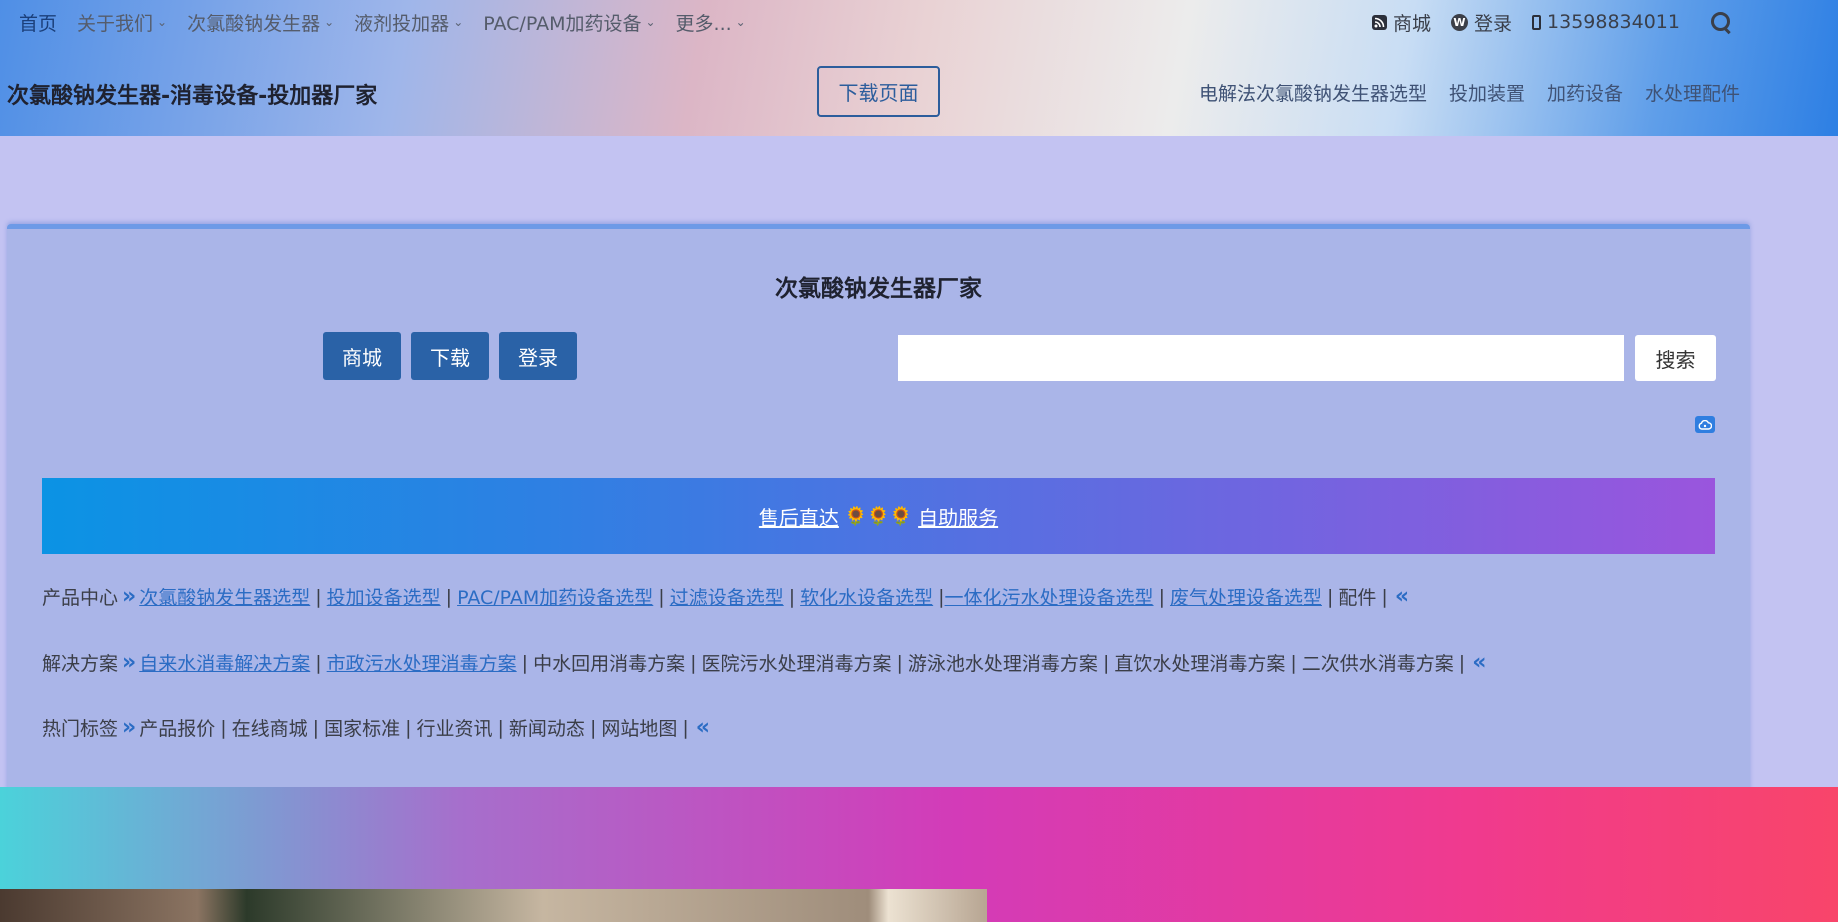 The width and height of the screenshot is (1838, 922). Describe the element at coordinates (1261, 358) in the screenshot. I see `search-input` at that location.